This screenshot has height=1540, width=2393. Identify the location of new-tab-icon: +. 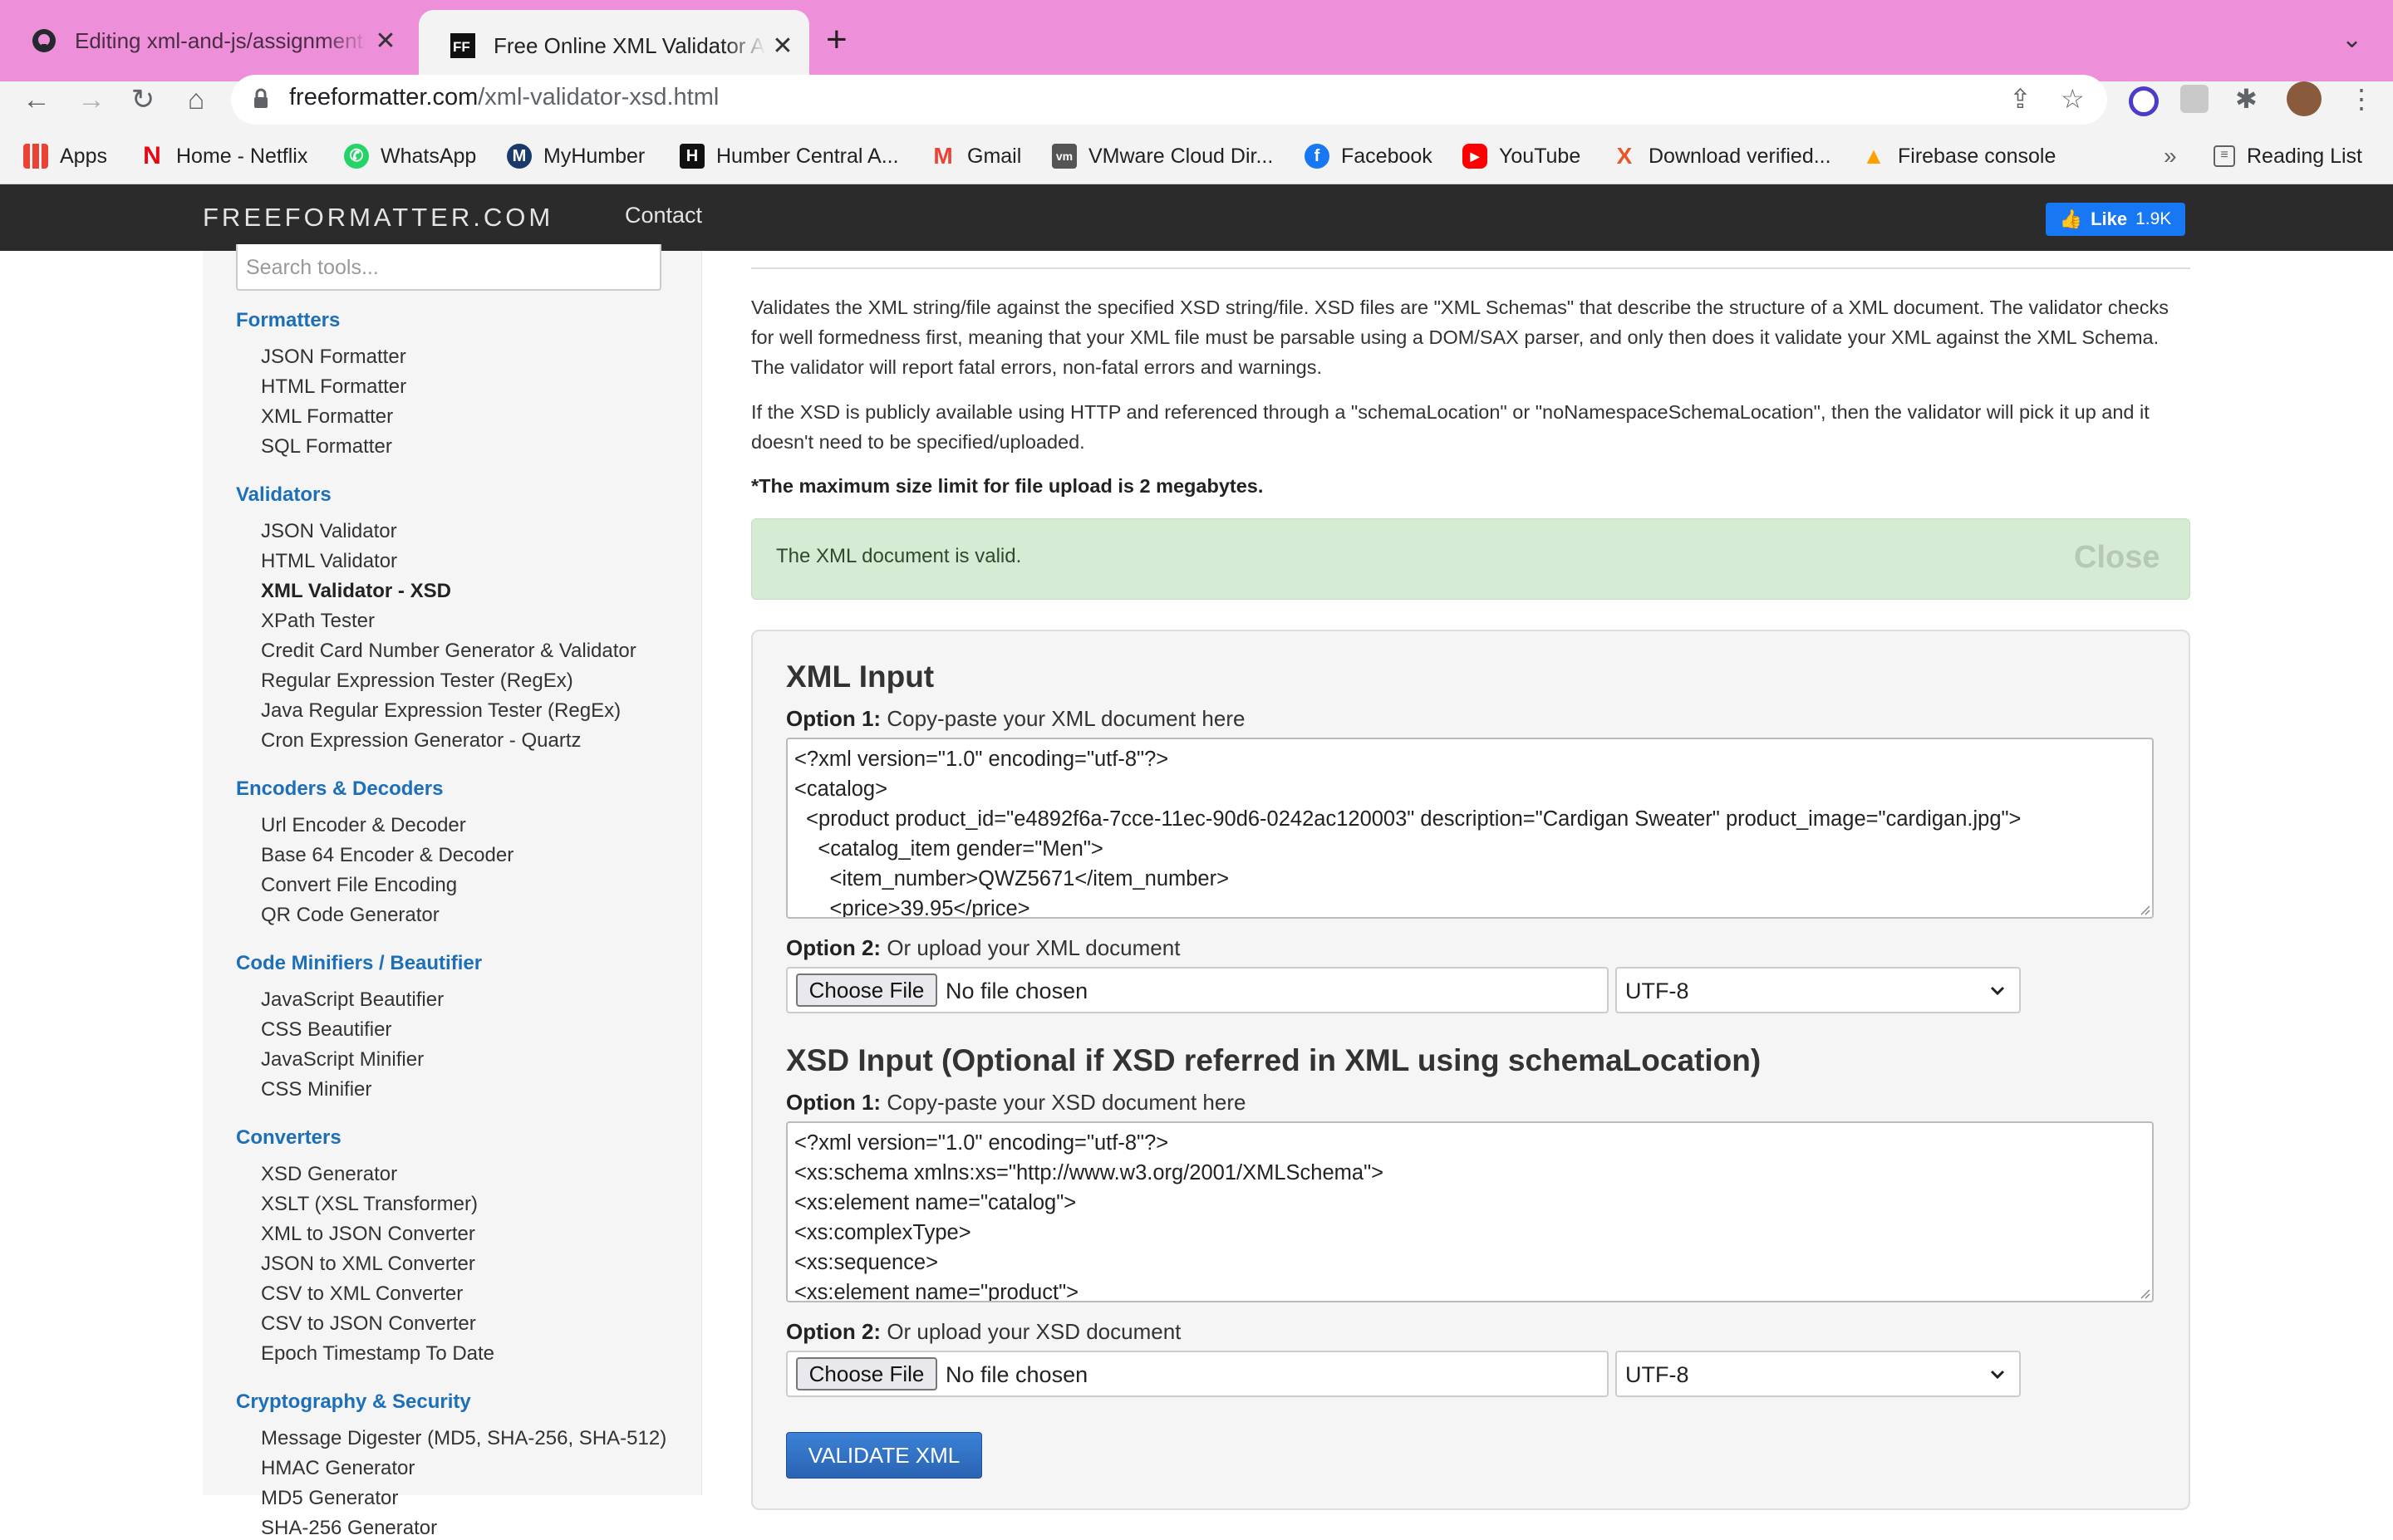
(837, 40).